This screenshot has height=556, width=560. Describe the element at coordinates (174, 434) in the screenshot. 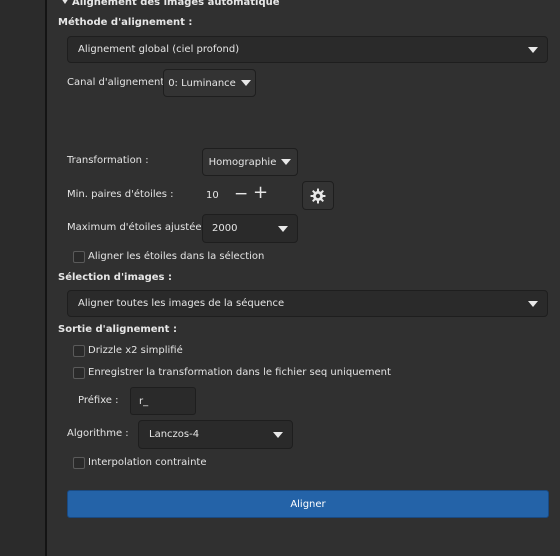

I see `algorithm-value: Lanczos-4` at that location.